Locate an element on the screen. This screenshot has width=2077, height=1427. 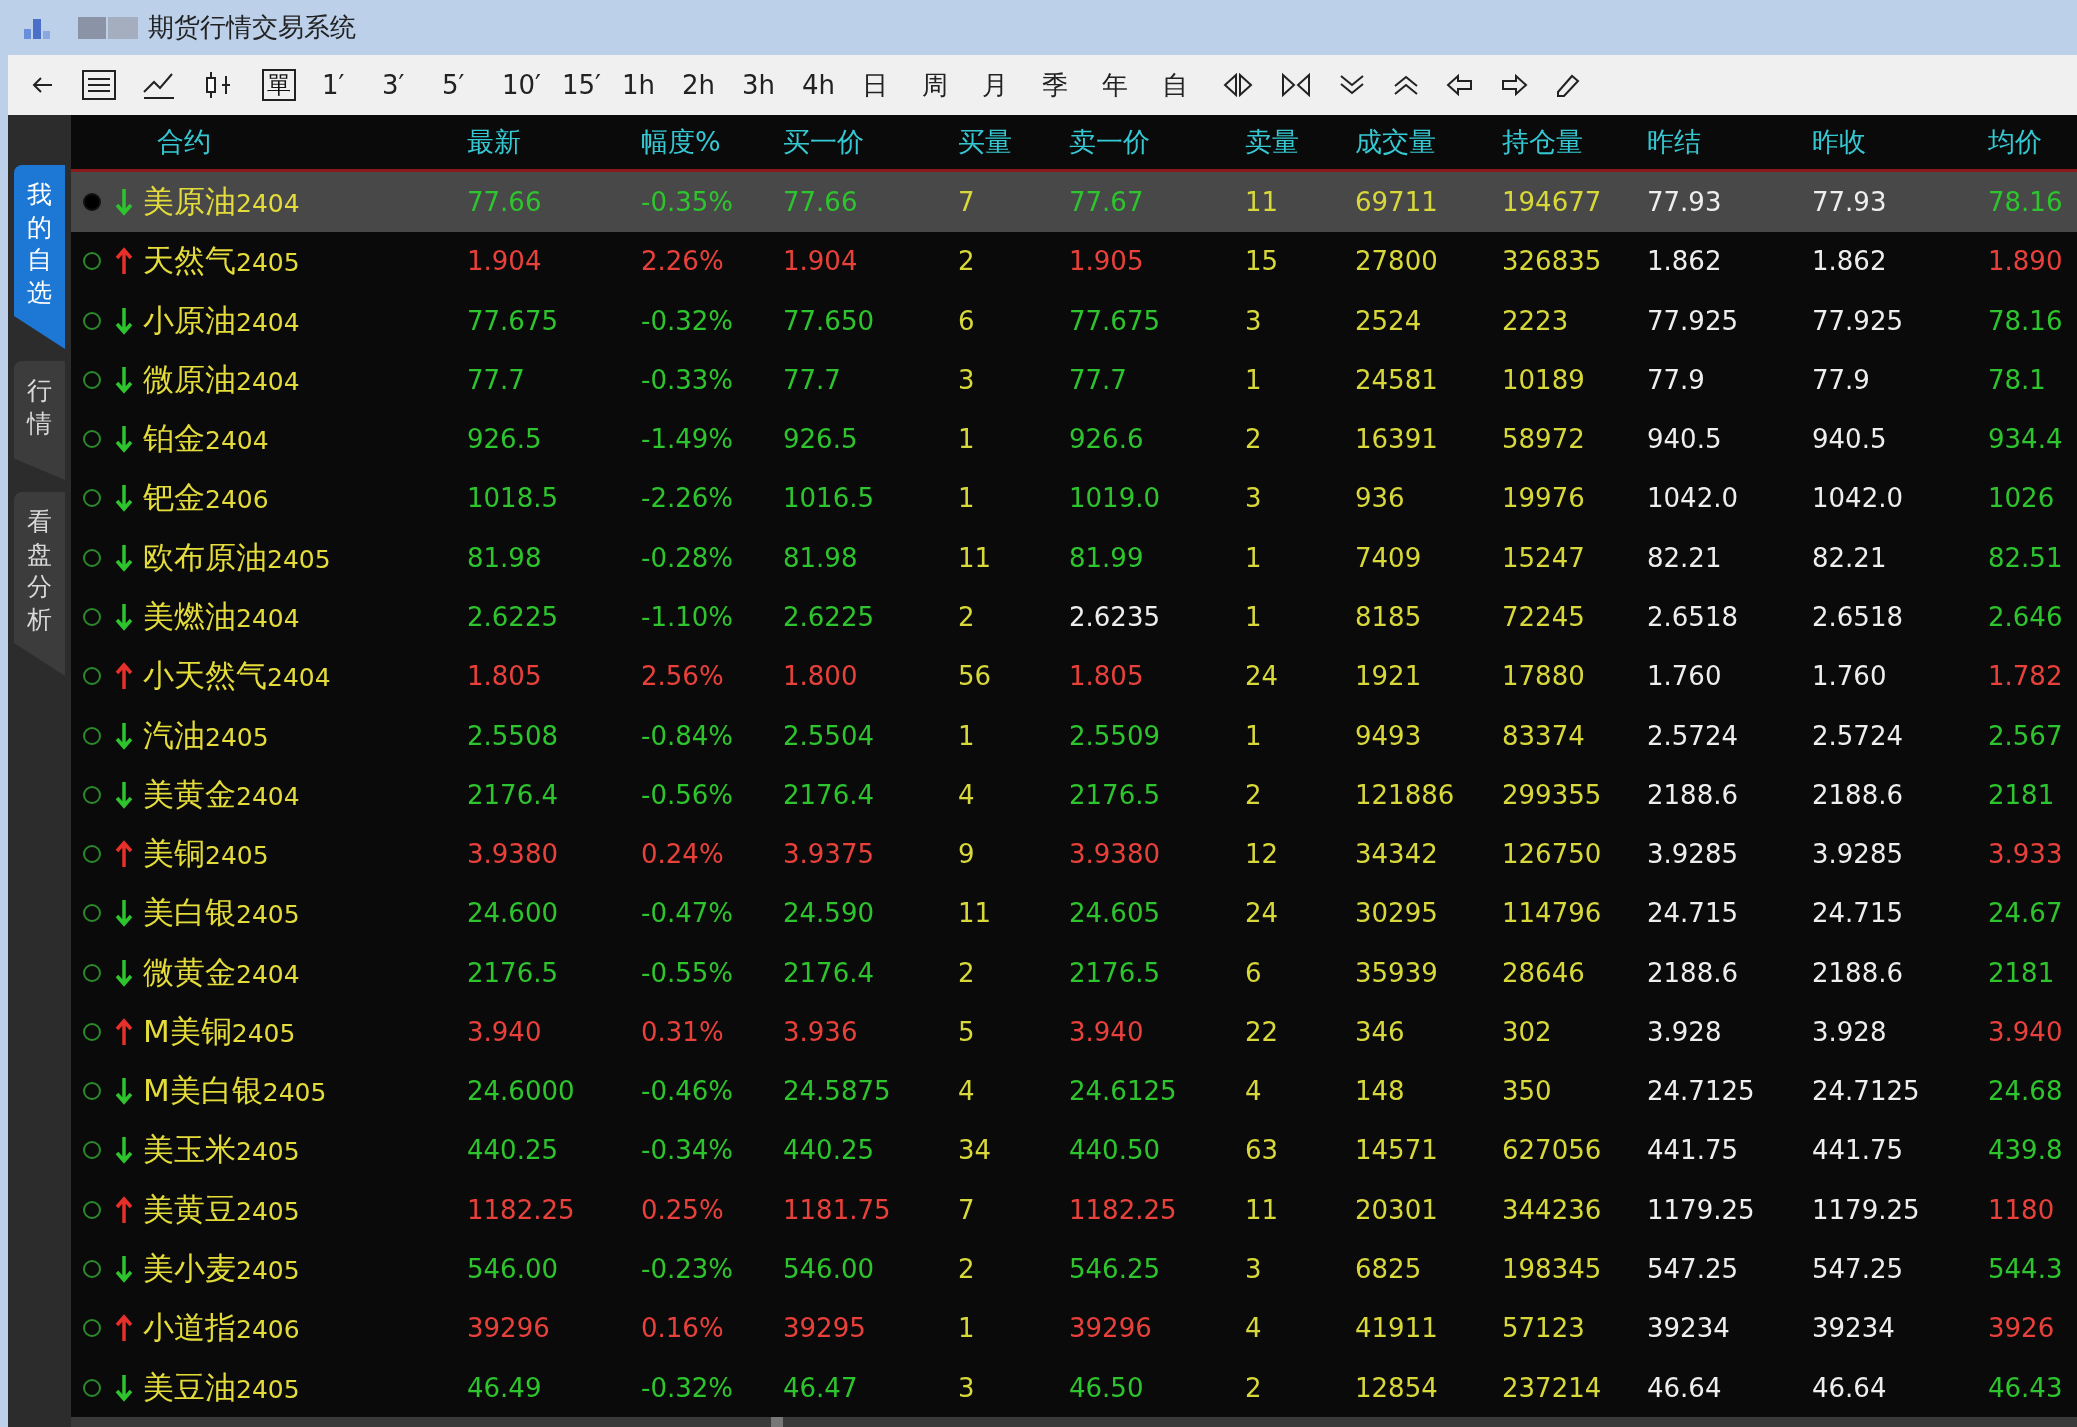
table-cell-text: 2.5724 is located at coordinates (1858, 735).